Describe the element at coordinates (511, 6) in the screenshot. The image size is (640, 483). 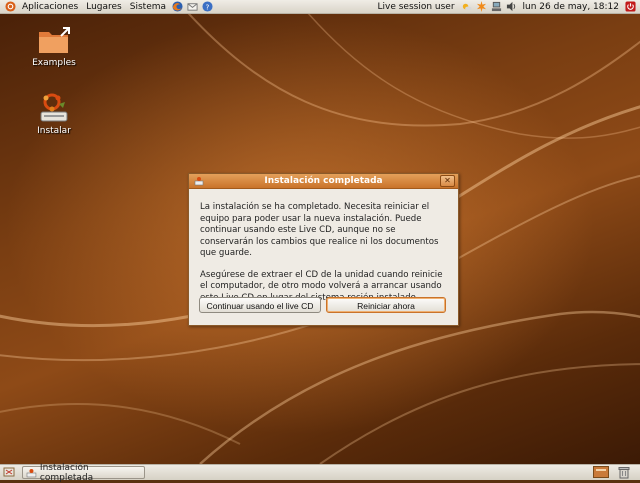
I see `volume-icon` at that location.